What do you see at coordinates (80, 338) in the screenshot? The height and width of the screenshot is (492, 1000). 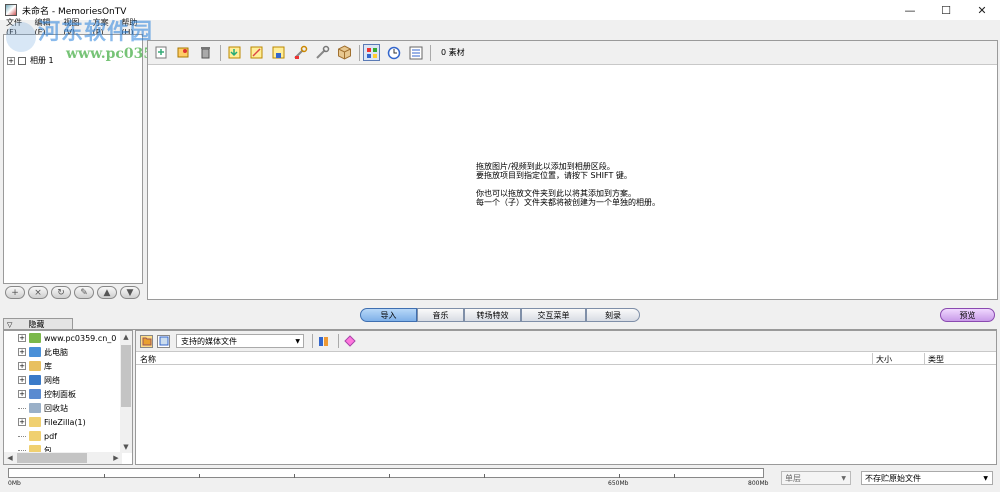 I see `tree-item-label: www.pc0359.cn_0` at bounding box center [80, 338].